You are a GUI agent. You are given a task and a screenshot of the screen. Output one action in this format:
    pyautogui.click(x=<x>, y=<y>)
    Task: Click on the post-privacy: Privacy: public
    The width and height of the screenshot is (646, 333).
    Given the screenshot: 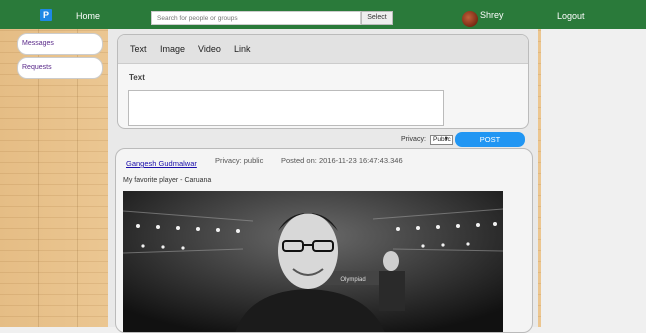 What is the action you would take?
    pyautogui.click(x=239, y=160)
    